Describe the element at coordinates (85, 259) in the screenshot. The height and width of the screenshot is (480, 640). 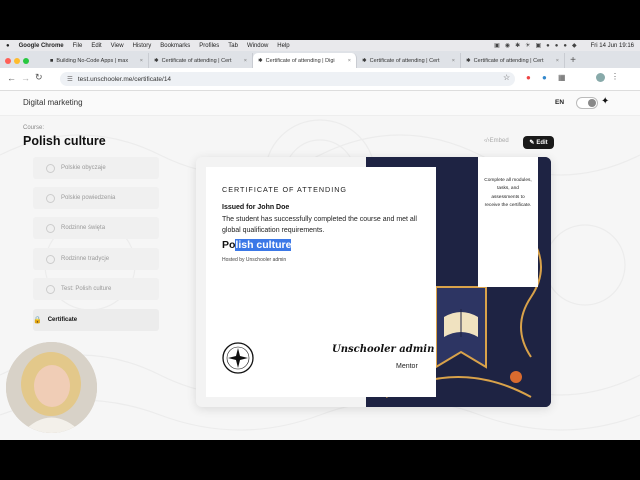
I see `module-label: Rodzinne tradycje` at that location.